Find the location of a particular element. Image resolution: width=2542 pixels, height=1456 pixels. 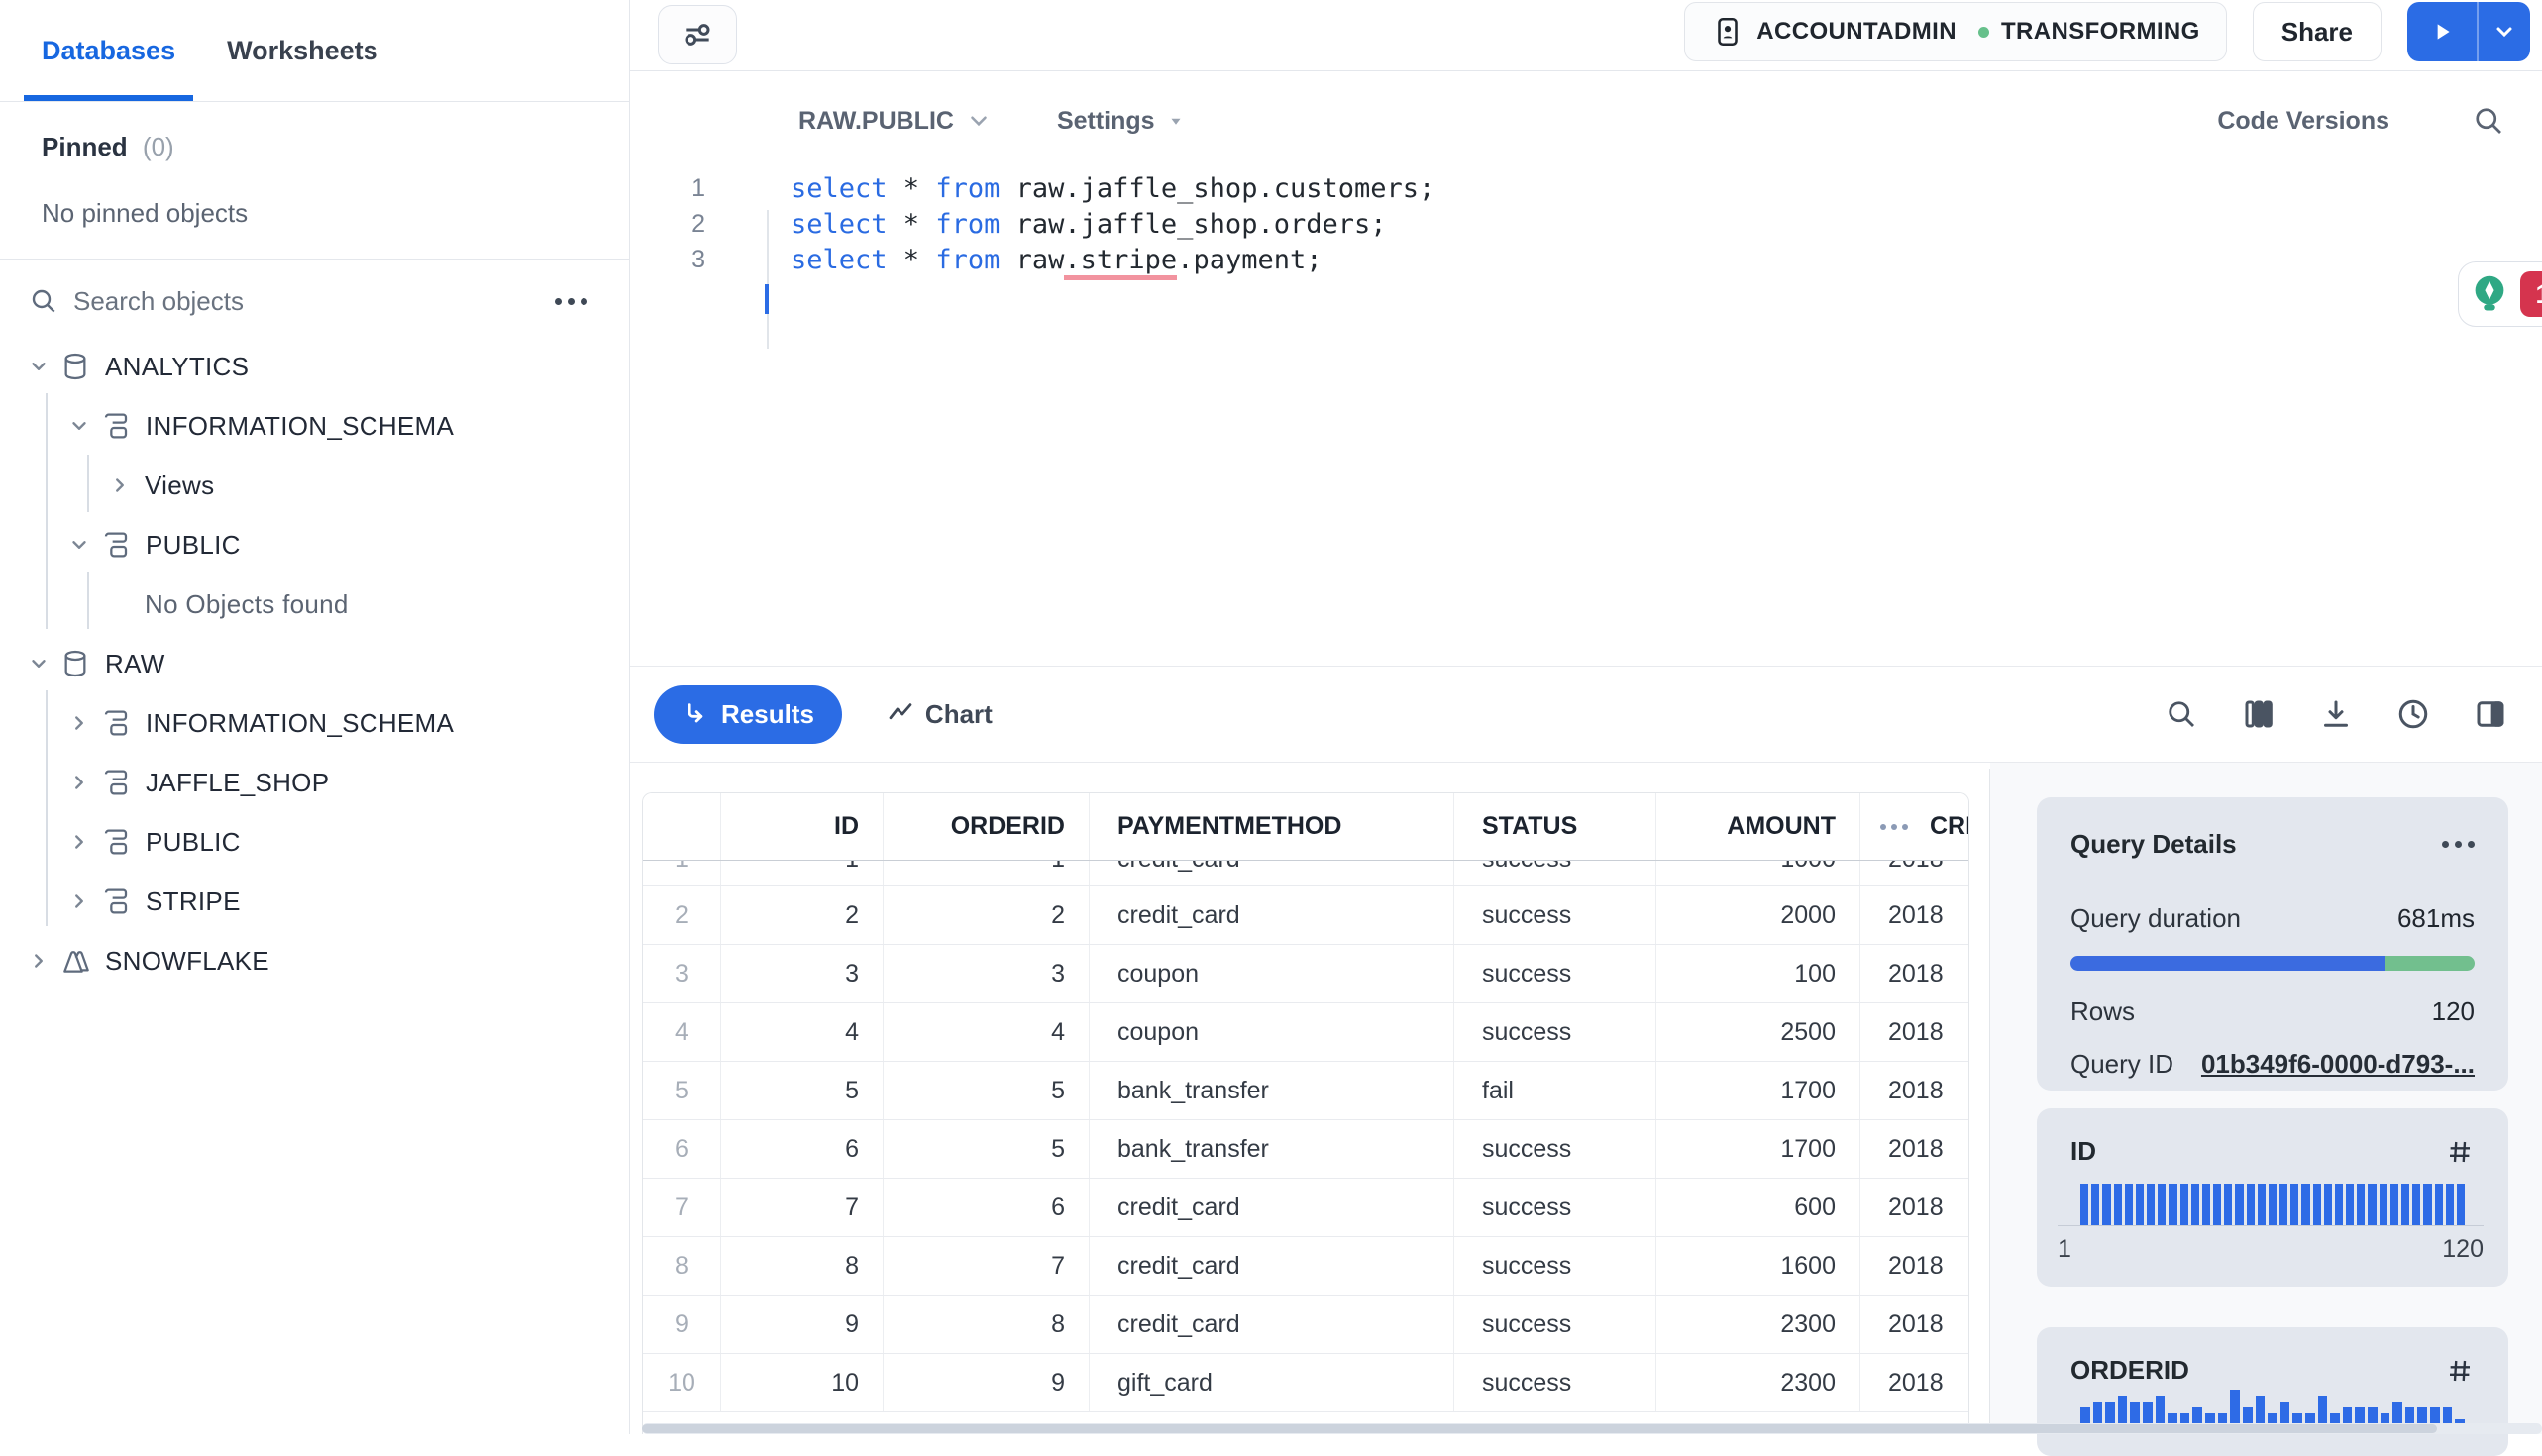

tree-item-analytics: ANALYTICS is located at coordinates (314, 366).